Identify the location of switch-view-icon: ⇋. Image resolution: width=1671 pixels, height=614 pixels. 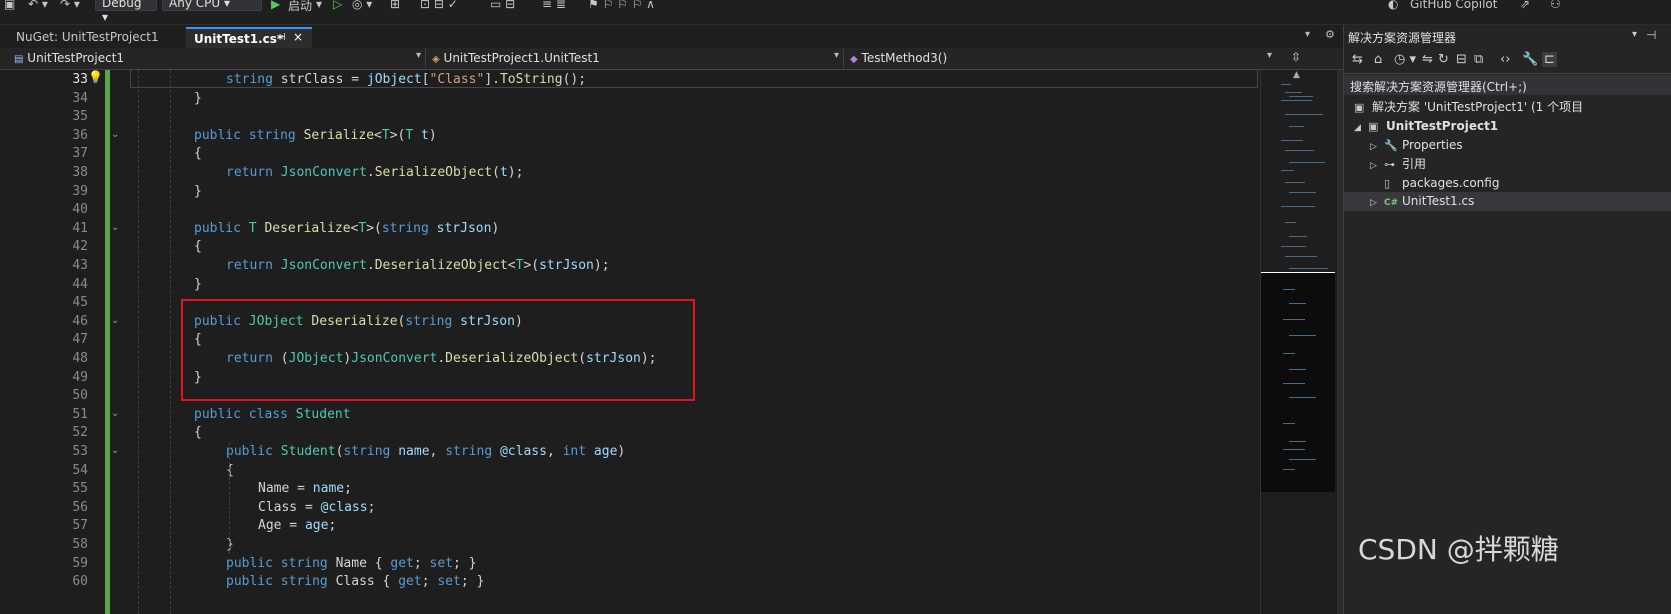
(1427, 59).